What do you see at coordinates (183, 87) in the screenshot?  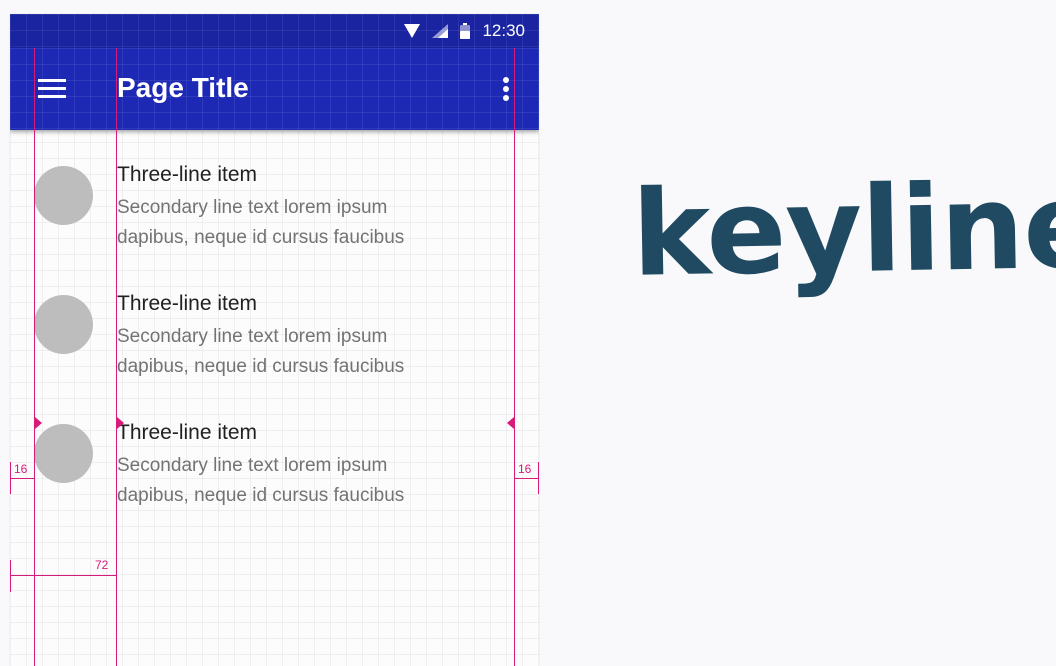 I see `page-title: Page Title` at bounding box center [183, 87].